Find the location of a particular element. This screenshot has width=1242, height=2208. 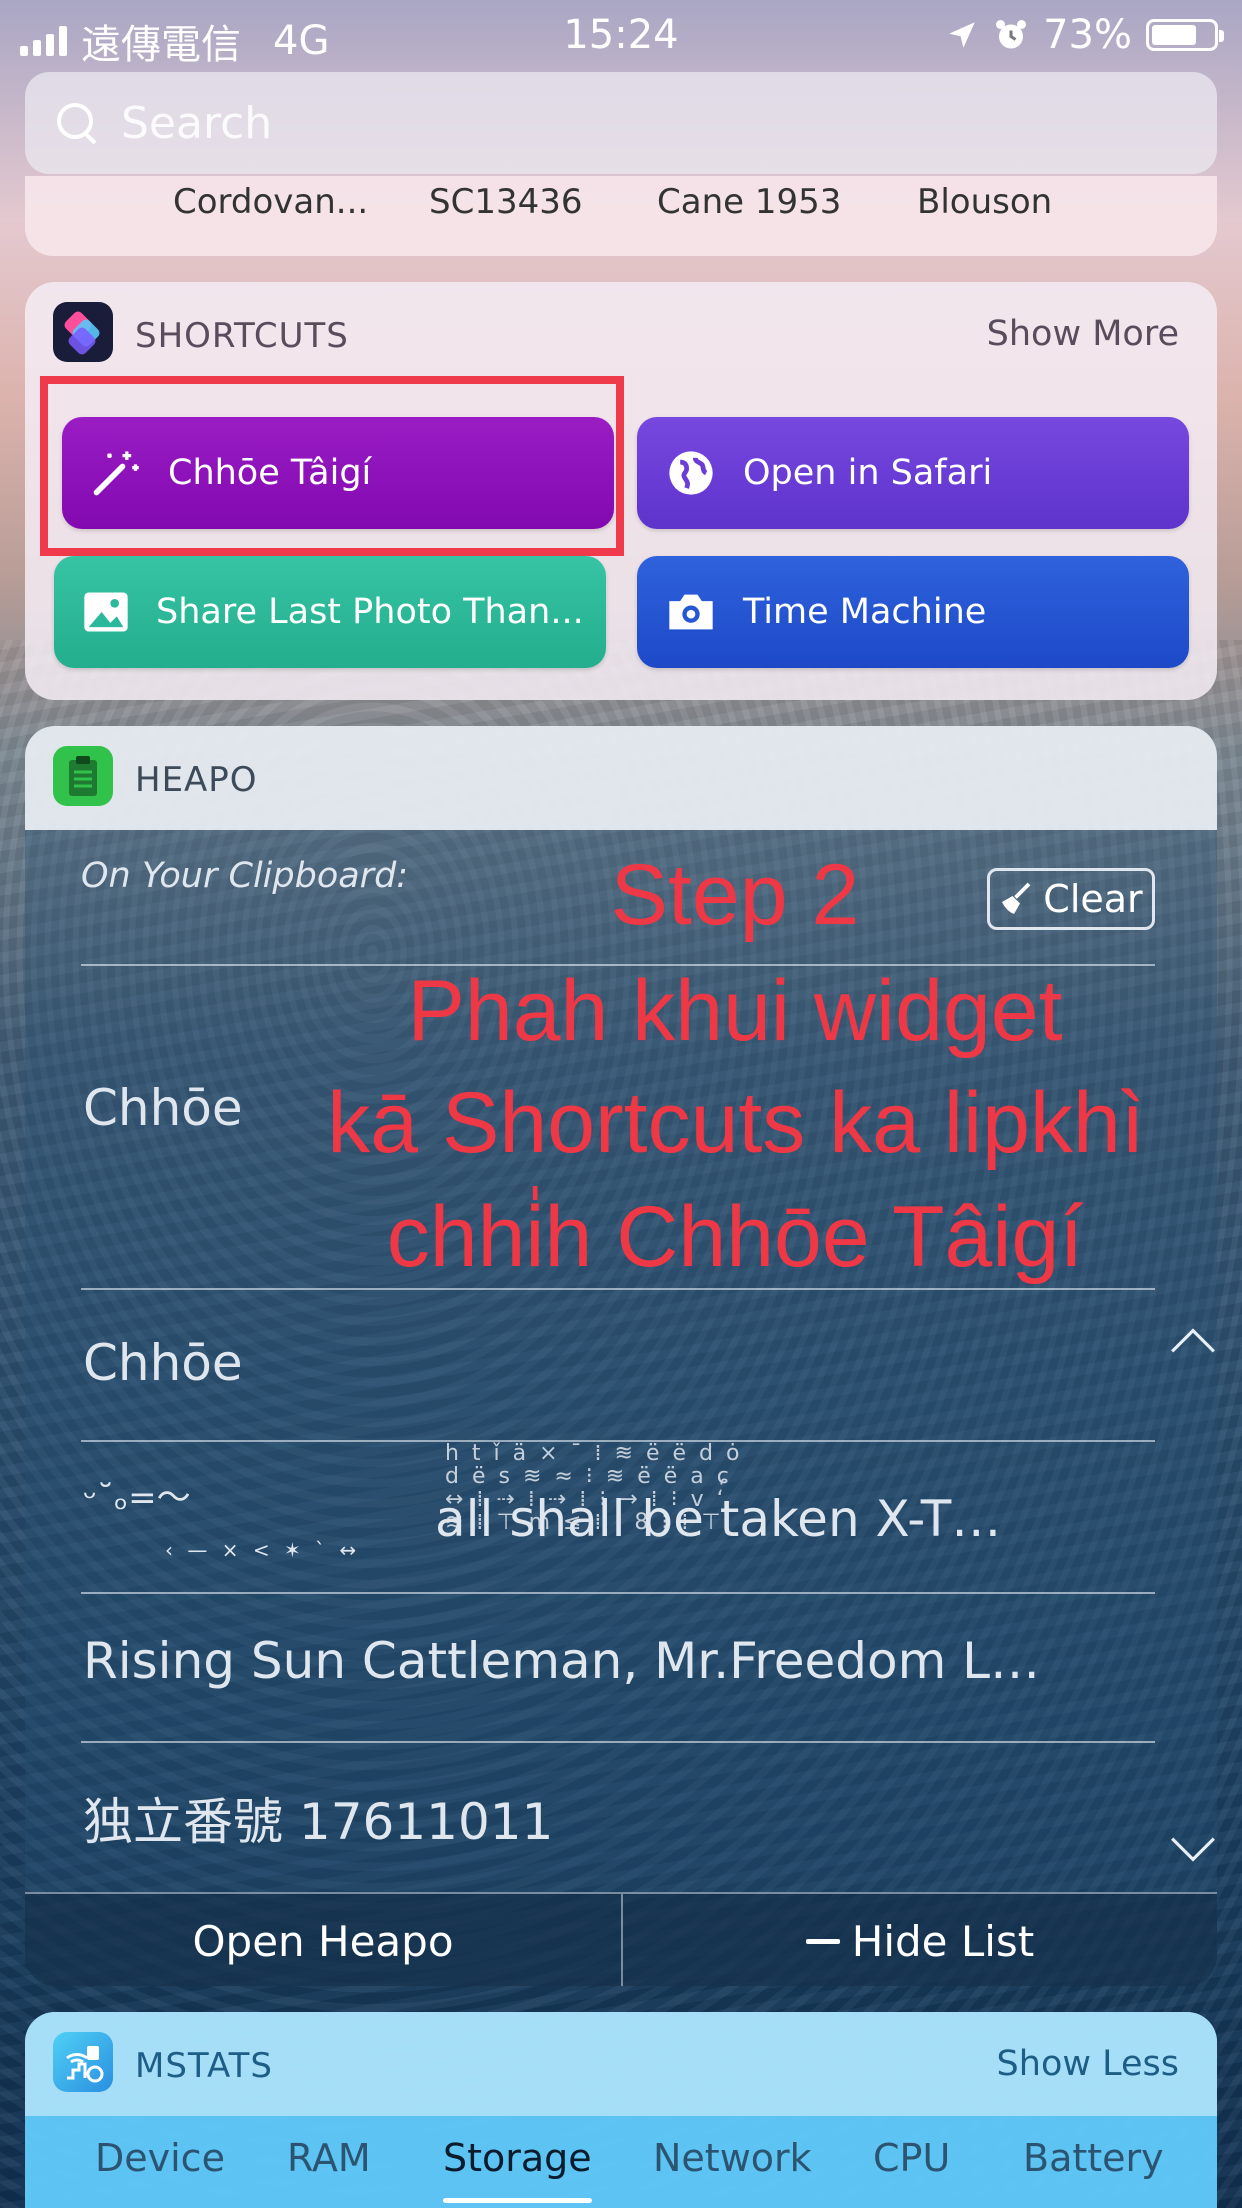

heapo-title: HEAPO is located at coordinates (196, 780).